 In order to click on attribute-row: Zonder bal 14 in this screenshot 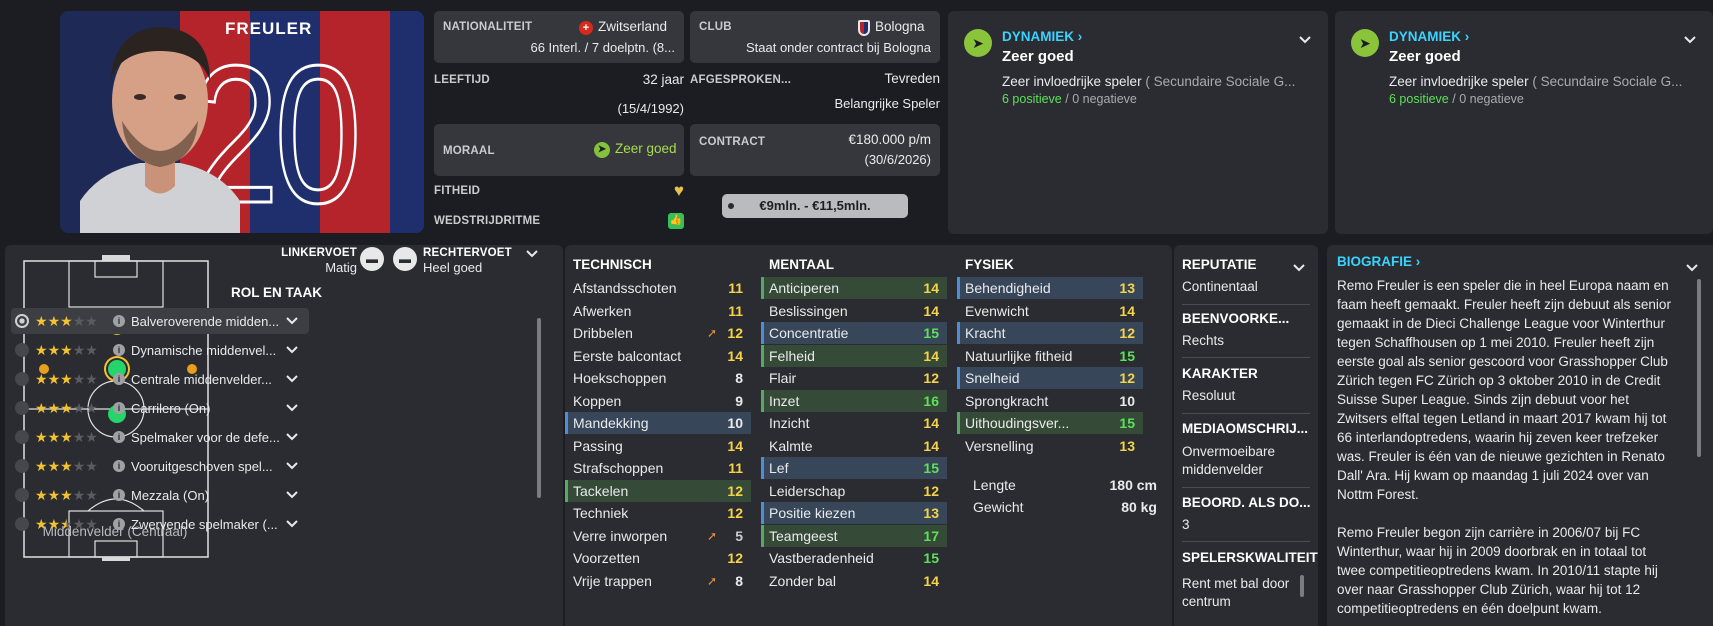, I will do `click(854, 581)`.